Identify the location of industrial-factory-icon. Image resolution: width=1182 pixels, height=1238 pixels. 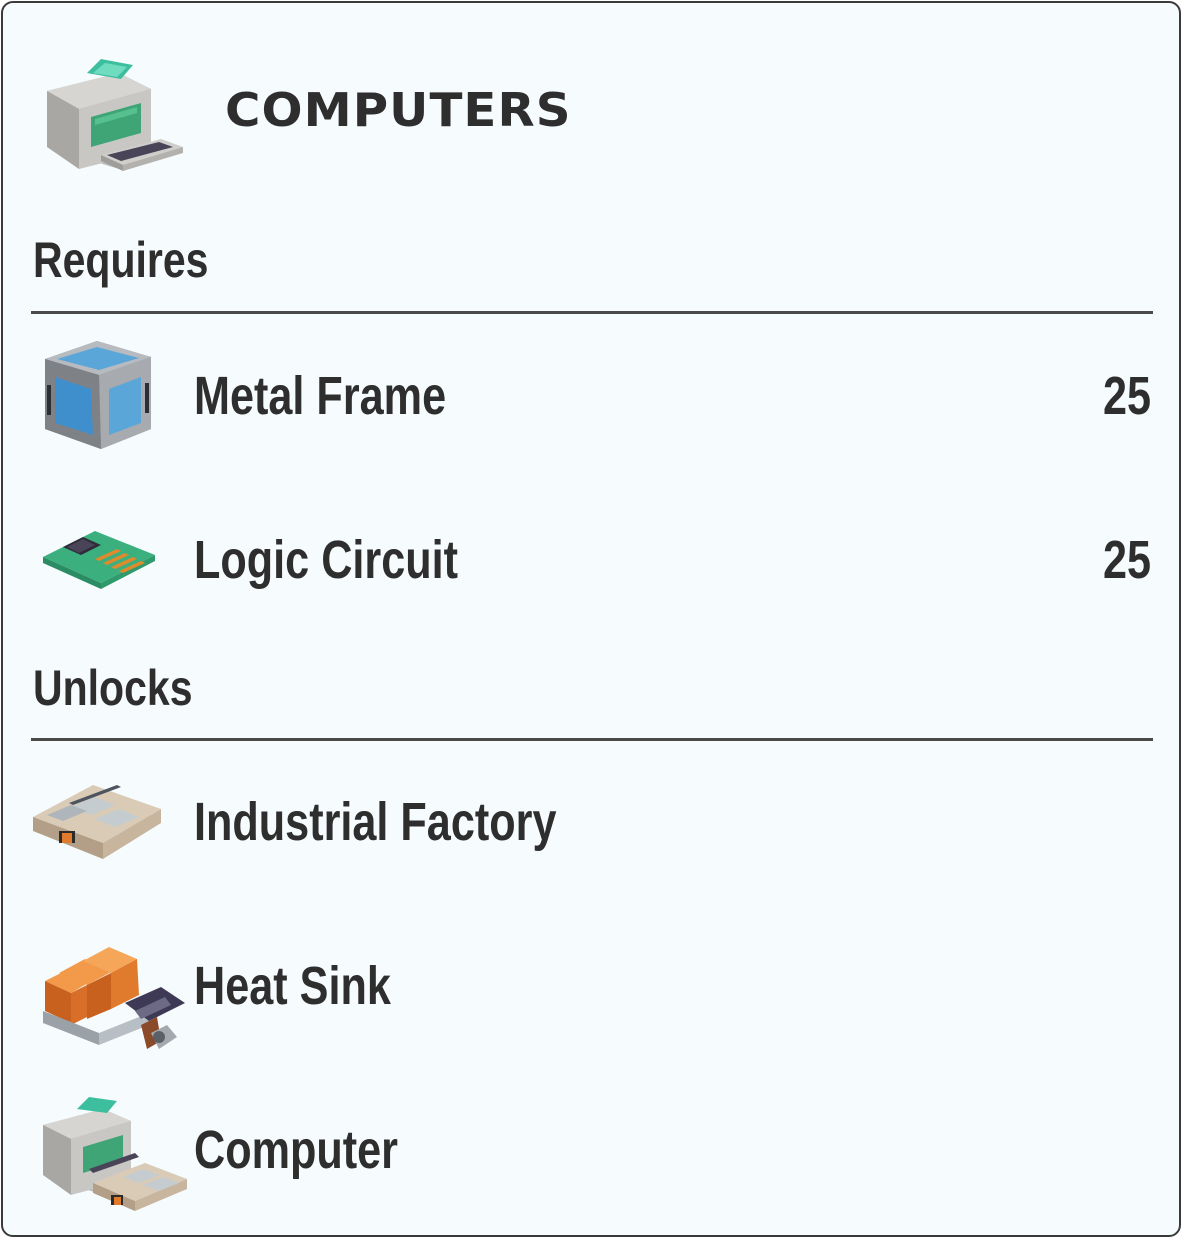
(97, 822).